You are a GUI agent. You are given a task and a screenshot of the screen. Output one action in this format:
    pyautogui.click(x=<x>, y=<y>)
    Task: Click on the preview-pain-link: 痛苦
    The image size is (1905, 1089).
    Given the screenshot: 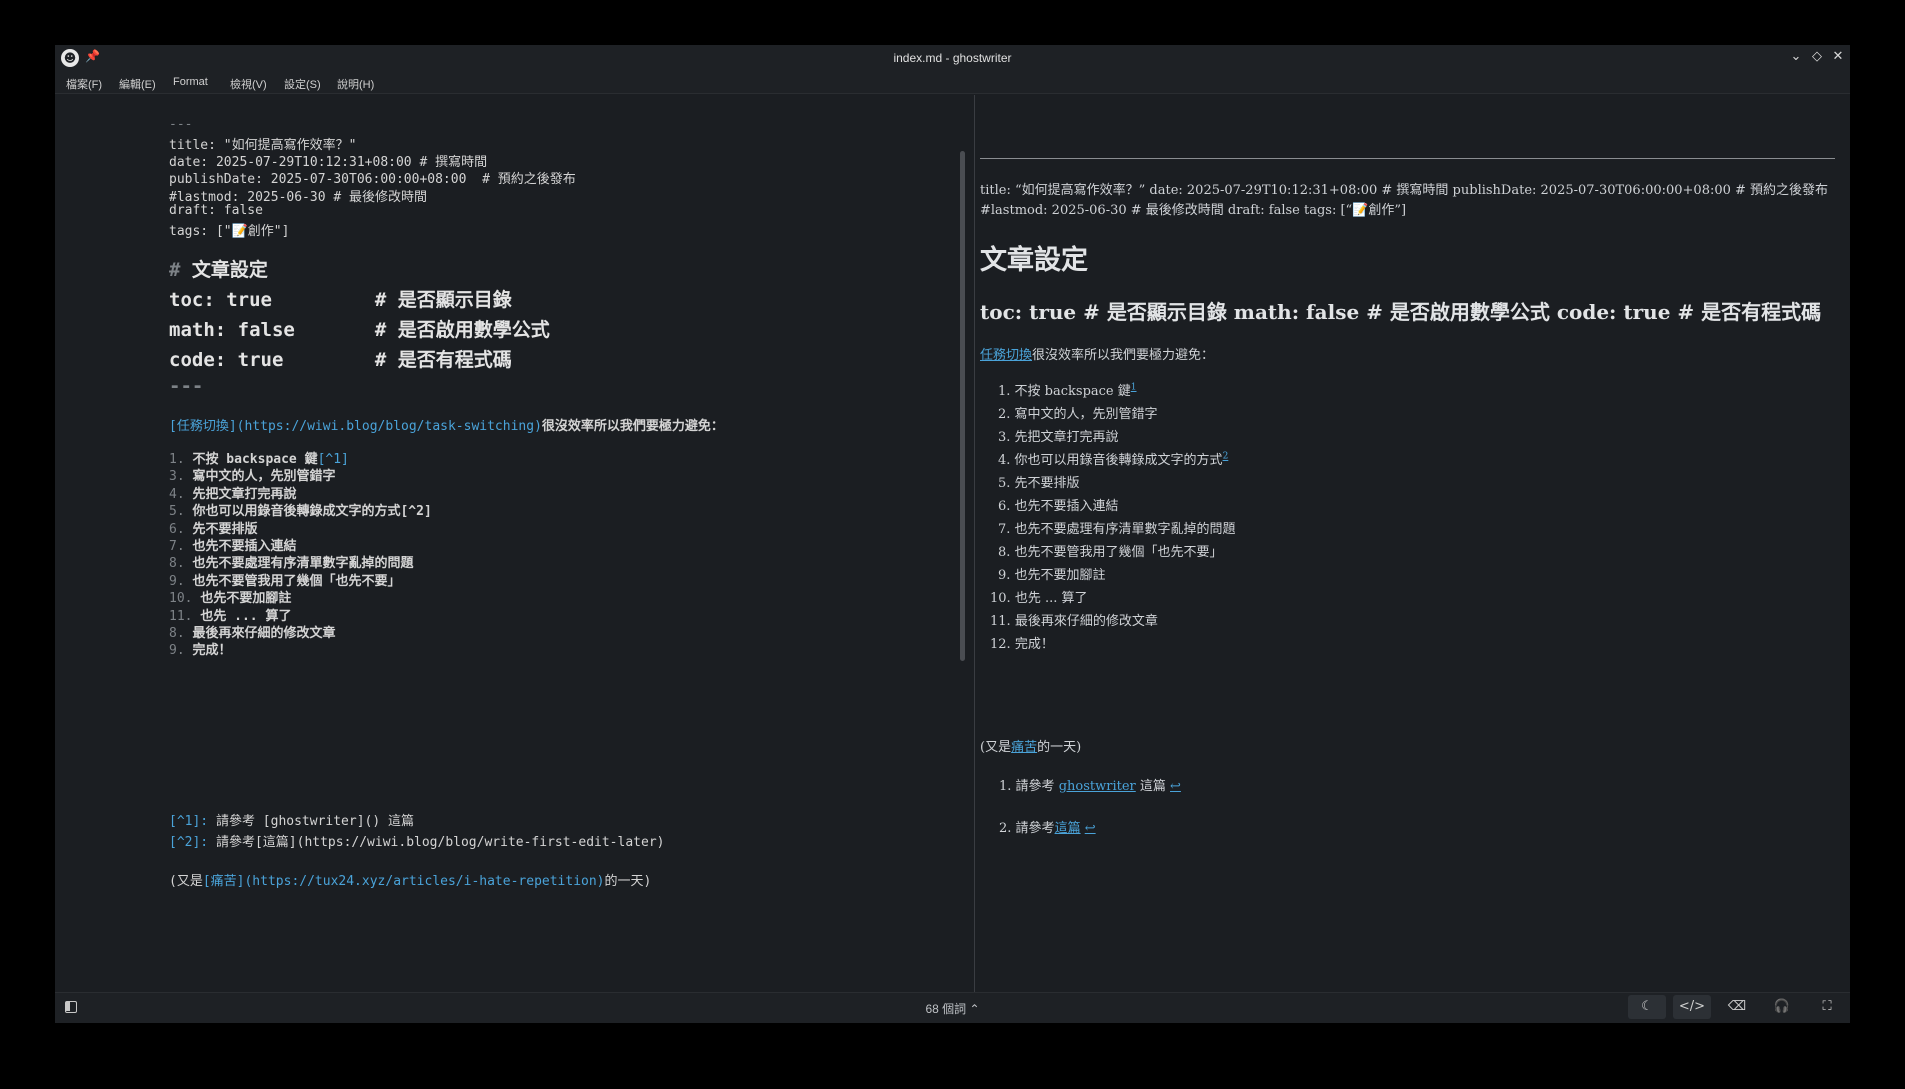 What is the action you would take?
    pyautogui.click(x=1024, y=747)
    